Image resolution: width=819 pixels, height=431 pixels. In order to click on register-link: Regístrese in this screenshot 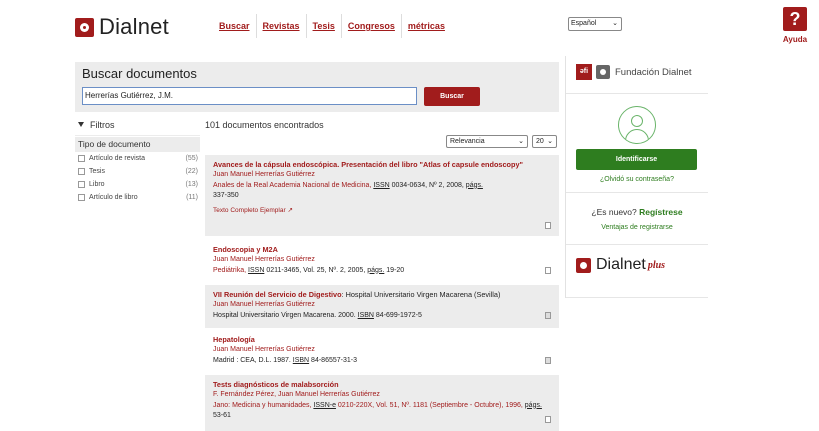, I will do `click(660, 212)`.